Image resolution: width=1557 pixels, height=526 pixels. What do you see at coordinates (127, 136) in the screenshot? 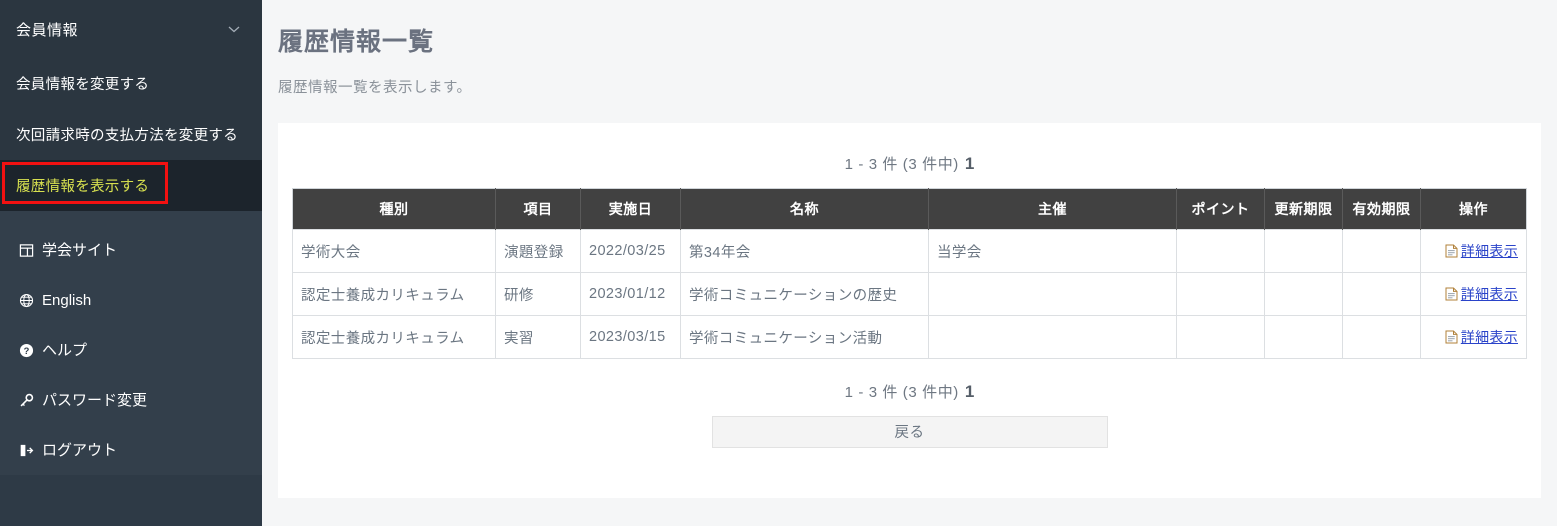
I see `sidebar-item-label: 次回請求時の支払方法を変更する` at bounding box center [127, 136].